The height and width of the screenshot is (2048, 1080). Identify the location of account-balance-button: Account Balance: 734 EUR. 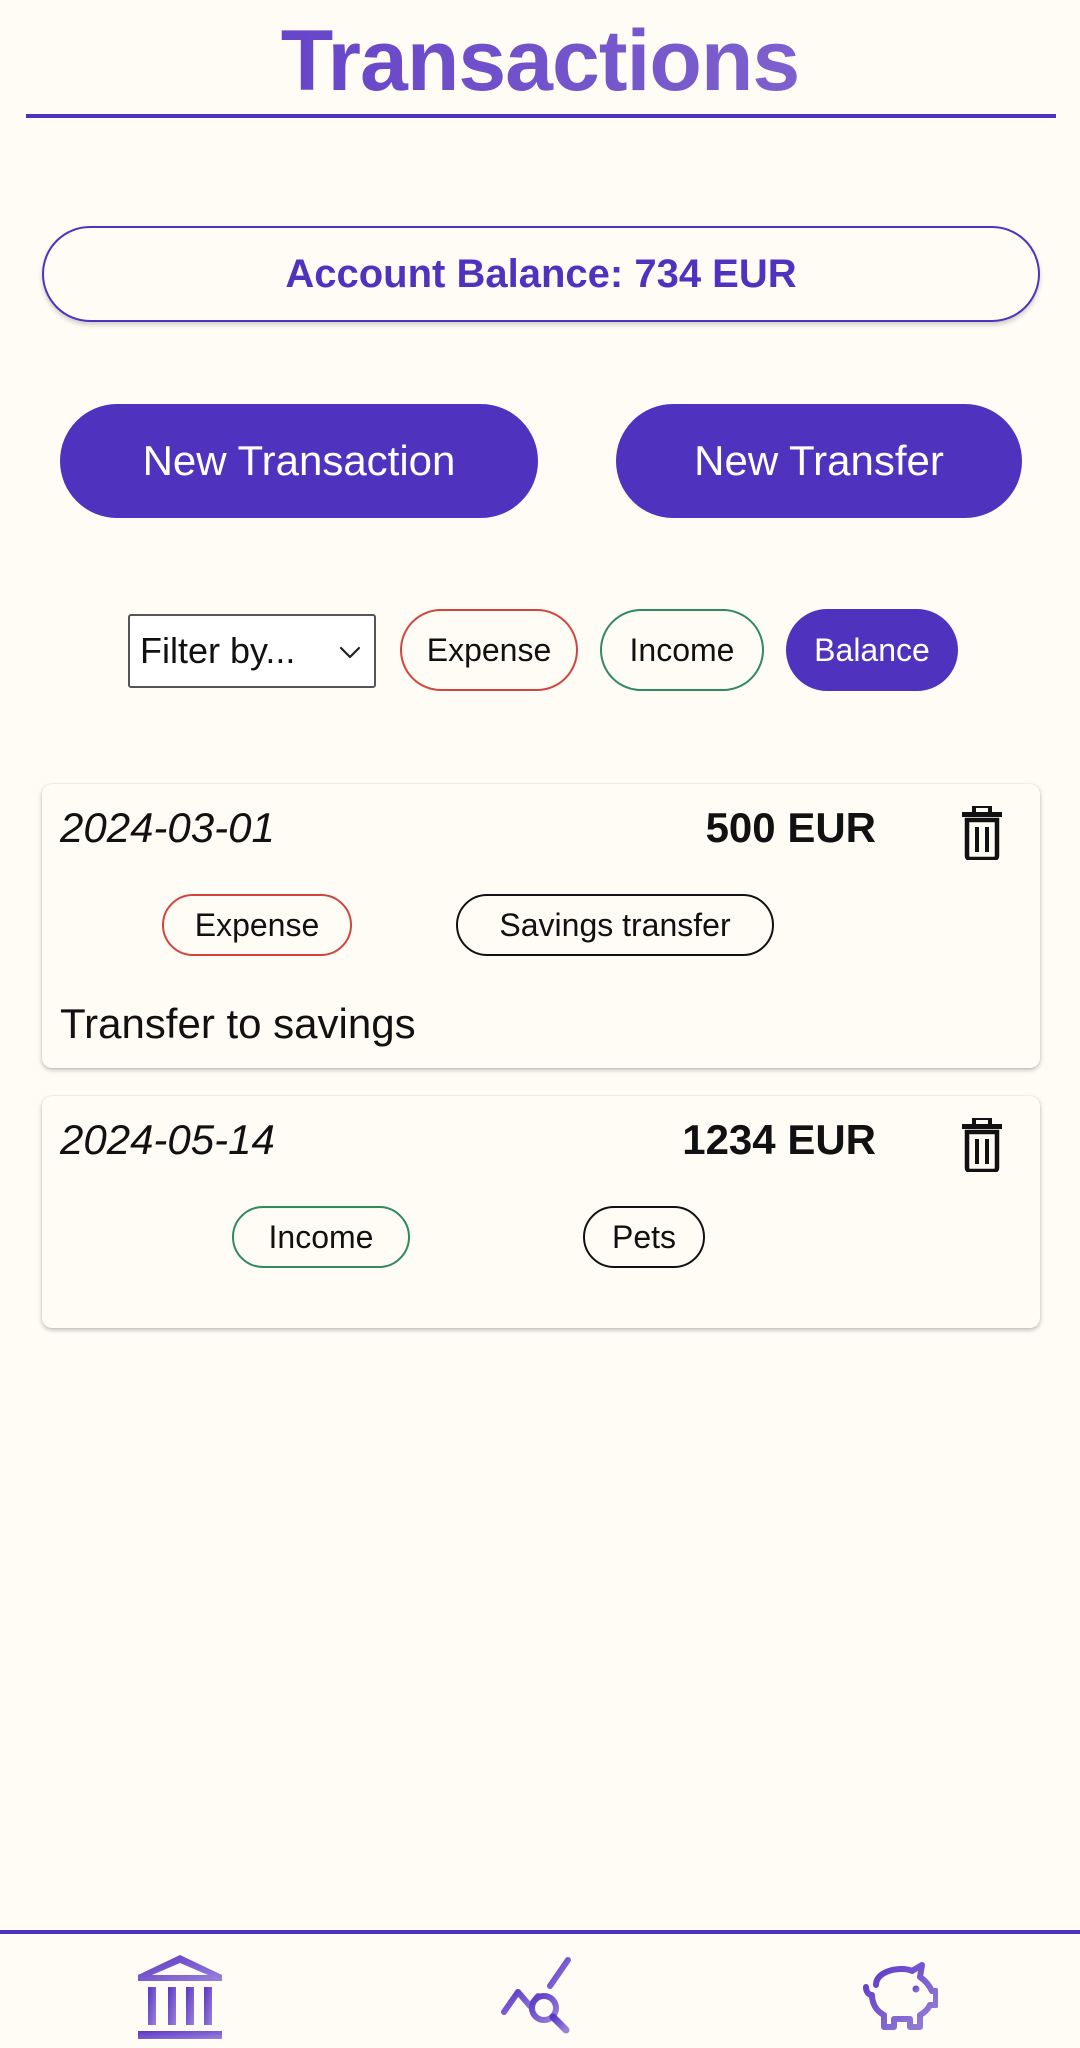
(541, 274).